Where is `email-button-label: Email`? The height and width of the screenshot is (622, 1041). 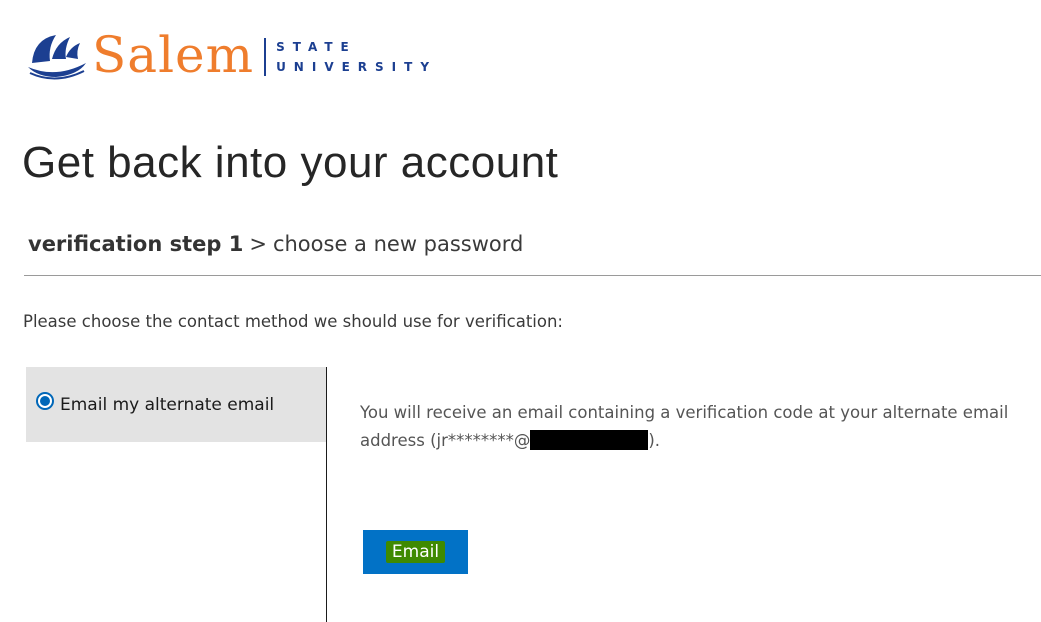
email-button-label: Email is located at coordinates (415, 552).